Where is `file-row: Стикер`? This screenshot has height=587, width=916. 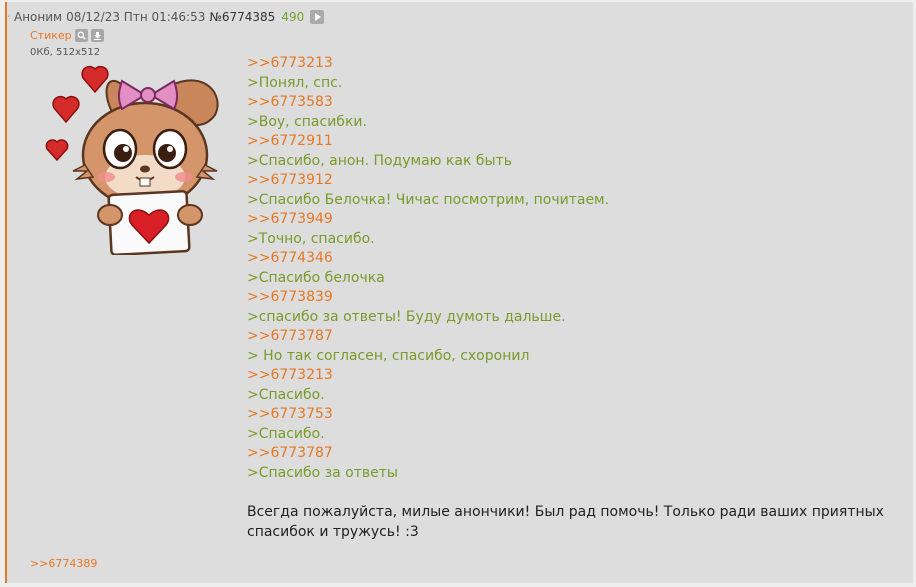
file-row: Стикер is located at coordinates (67, 35).